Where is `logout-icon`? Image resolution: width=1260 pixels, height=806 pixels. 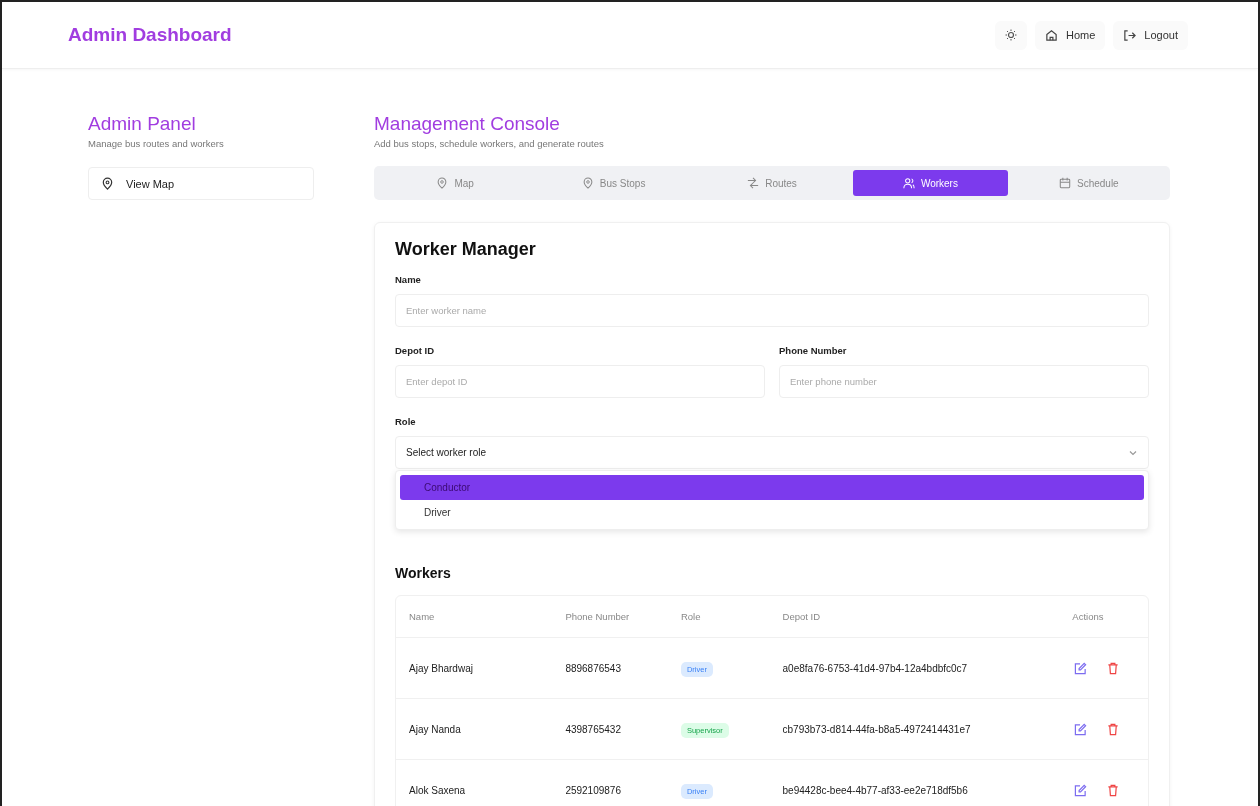
logout-icon is located at coordinates (1130, 35).